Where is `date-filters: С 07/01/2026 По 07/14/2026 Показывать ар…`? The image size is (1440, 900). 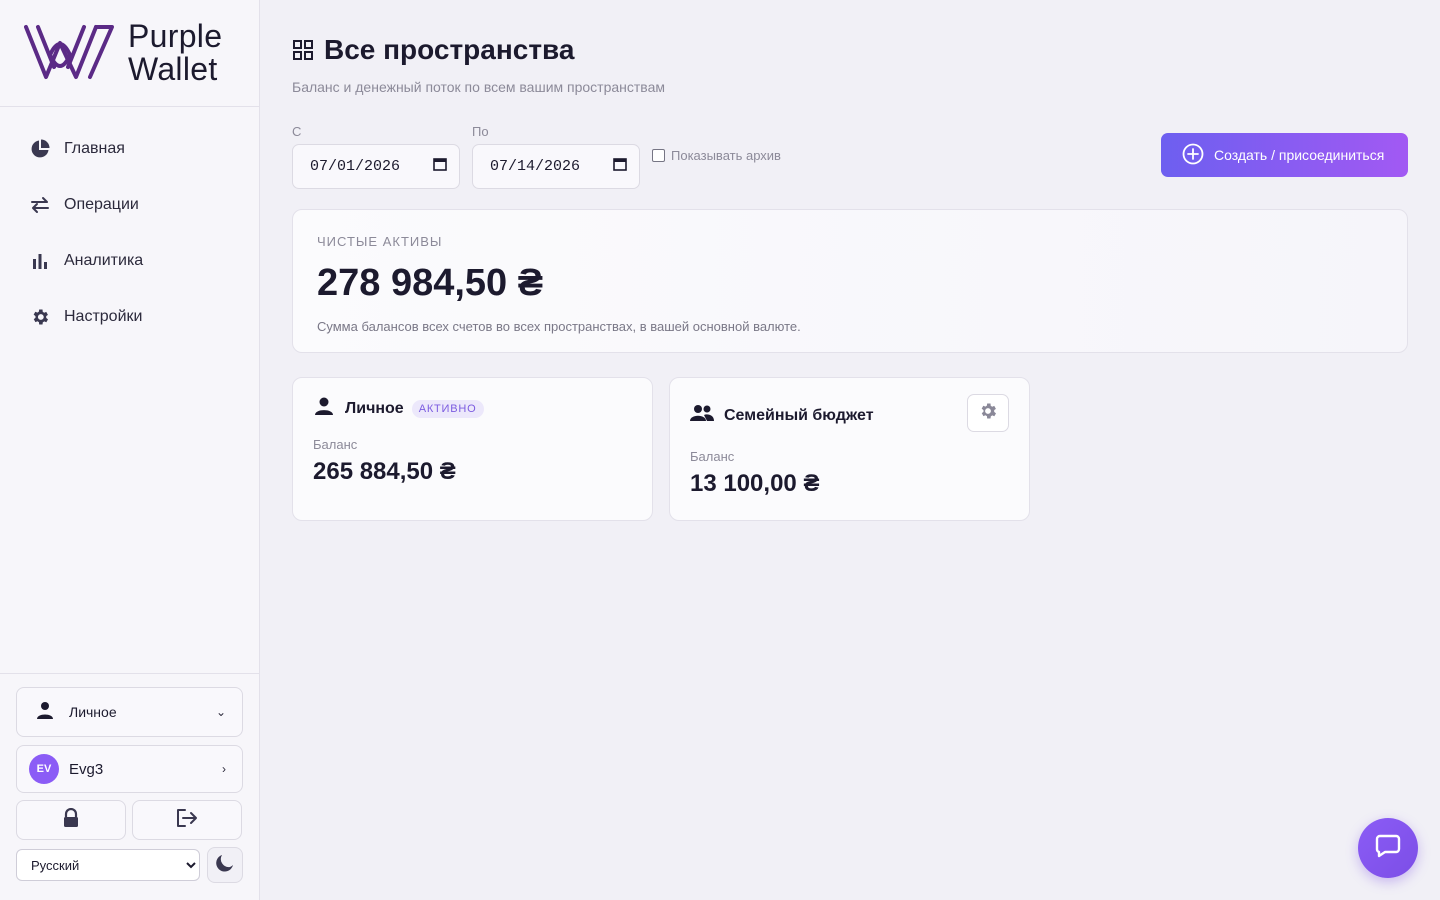
date-filters: С 07/01/2026 По 07/14/2026 Показывать ар… is located at coordinates (536, 156).